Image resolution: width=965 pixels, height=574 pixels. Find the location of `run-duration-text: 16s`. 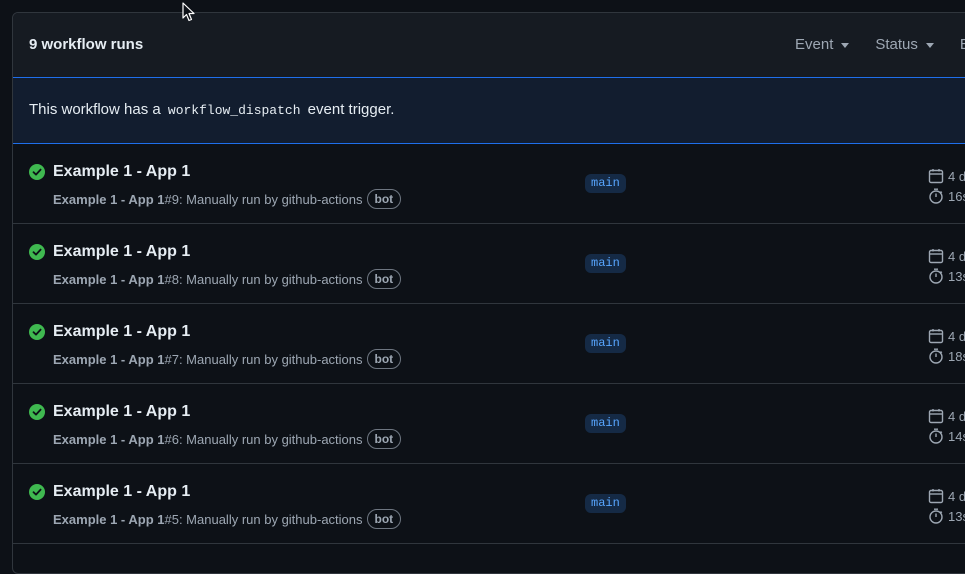

run-duration-text: 16s is located at coordinates (956, 196).